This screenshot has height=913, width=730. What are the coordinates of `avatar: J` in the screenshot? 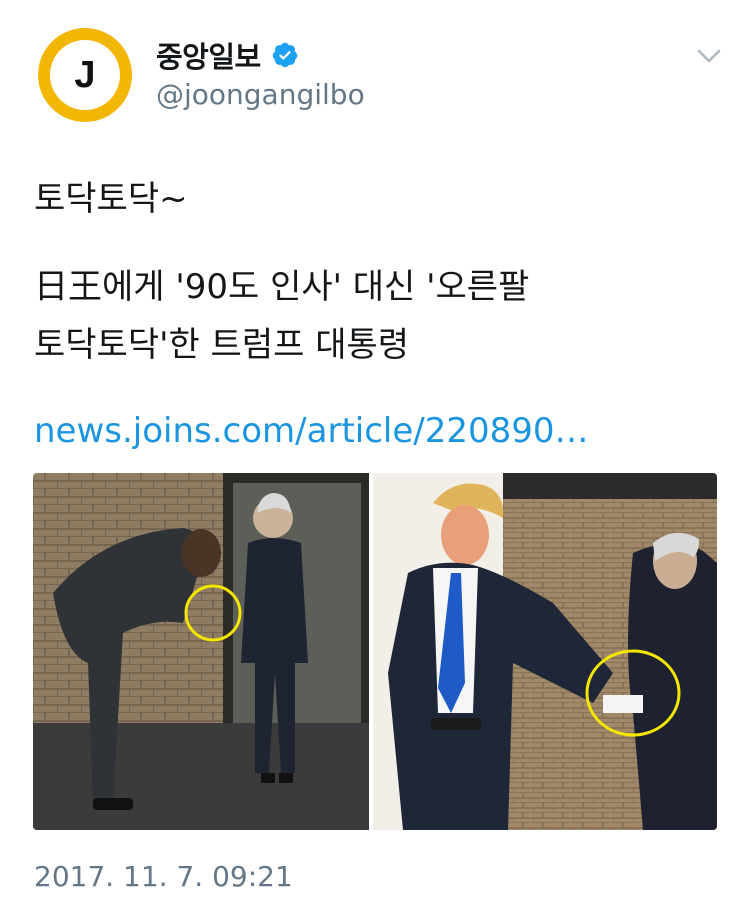 It's located at (85, 75).